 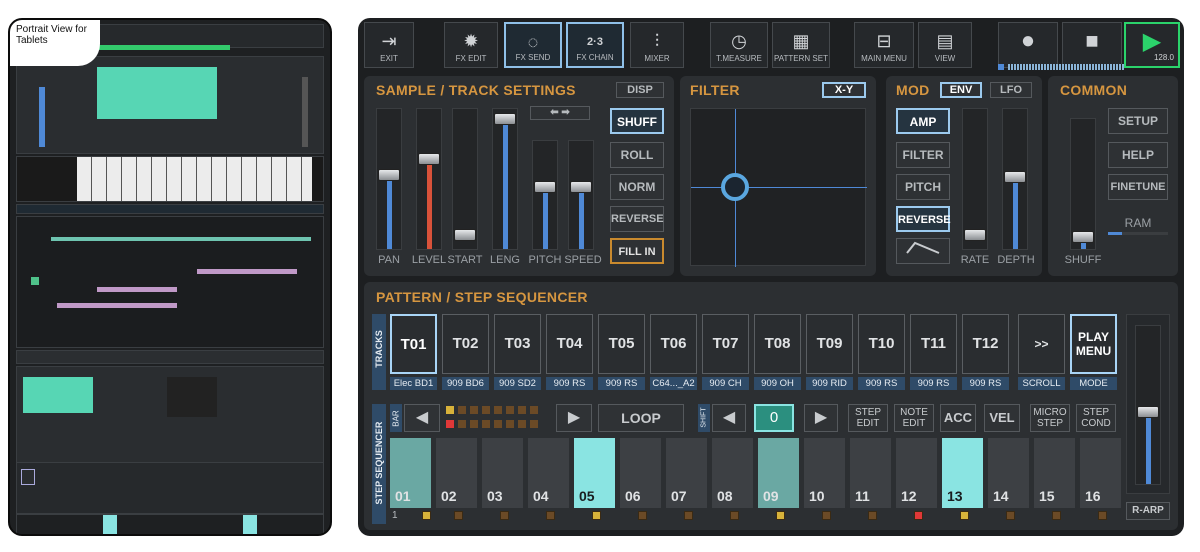 What do you see at coordinates (1015, 179) in the screenshot?
I see `depth-slider` at bounding box center [1015, 179].